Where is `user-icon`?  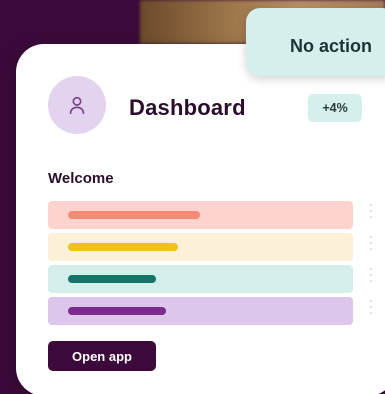 user-icon is located at coordinates (77, 105).